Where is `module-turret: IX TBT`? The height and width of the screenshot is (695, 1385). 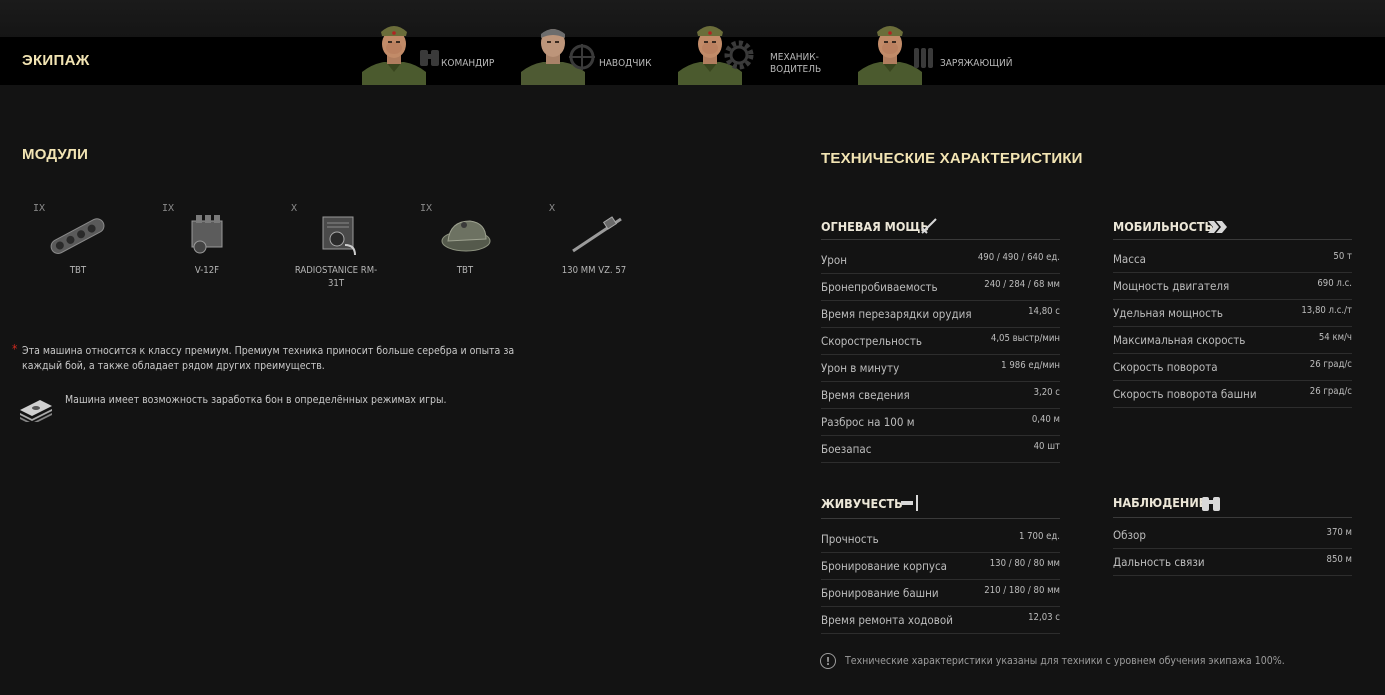
module-turret: IX TBT is located at coordinates (465, 248).